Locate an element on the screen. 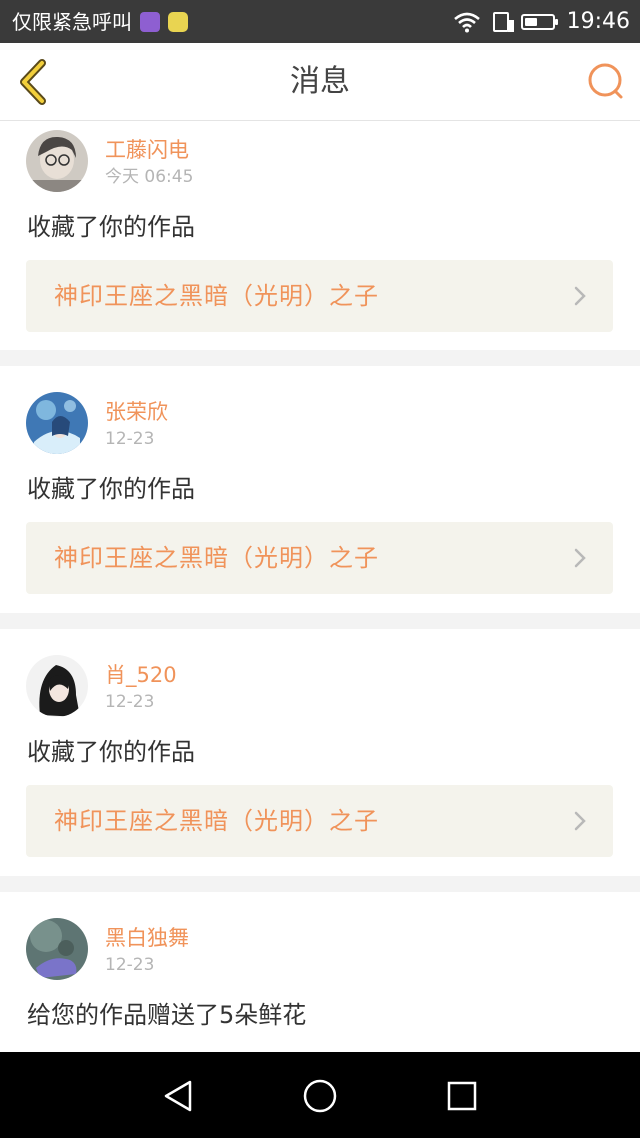 The width and height of the screenshot is (640, 1138). system-nav-bar is located at coordinates (320, 1095).